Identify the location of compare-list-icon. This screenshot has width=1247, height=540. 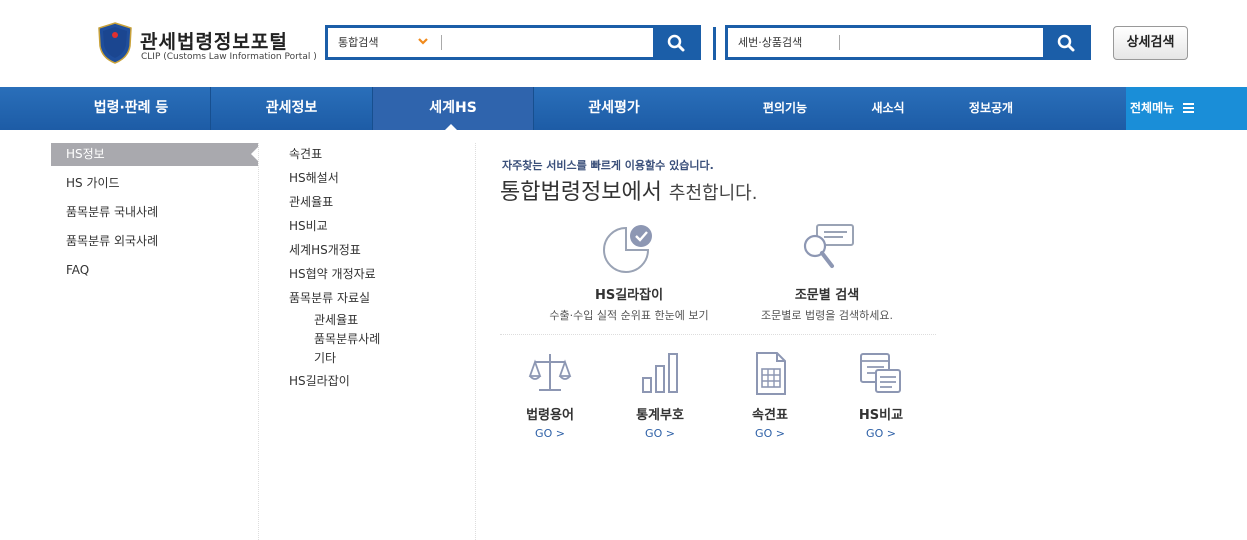
(880, 373).